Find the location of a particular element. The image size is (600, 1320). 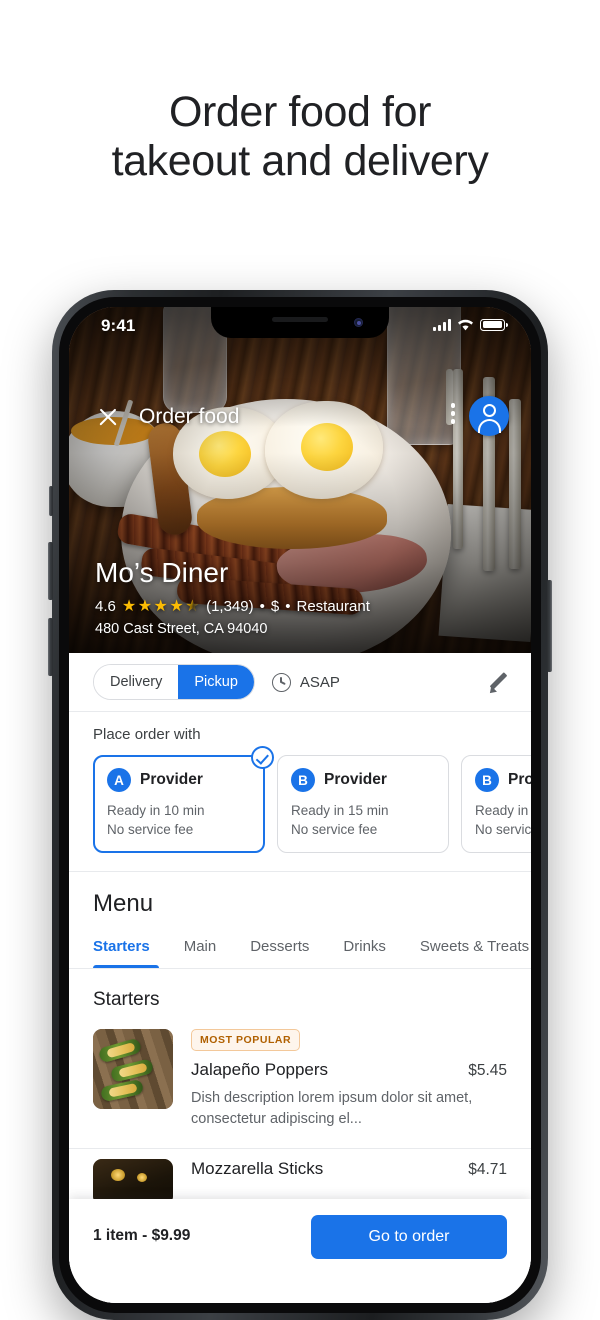

fulfillment-toggle: Delivery Pickup is located at coordinates (174, 682).